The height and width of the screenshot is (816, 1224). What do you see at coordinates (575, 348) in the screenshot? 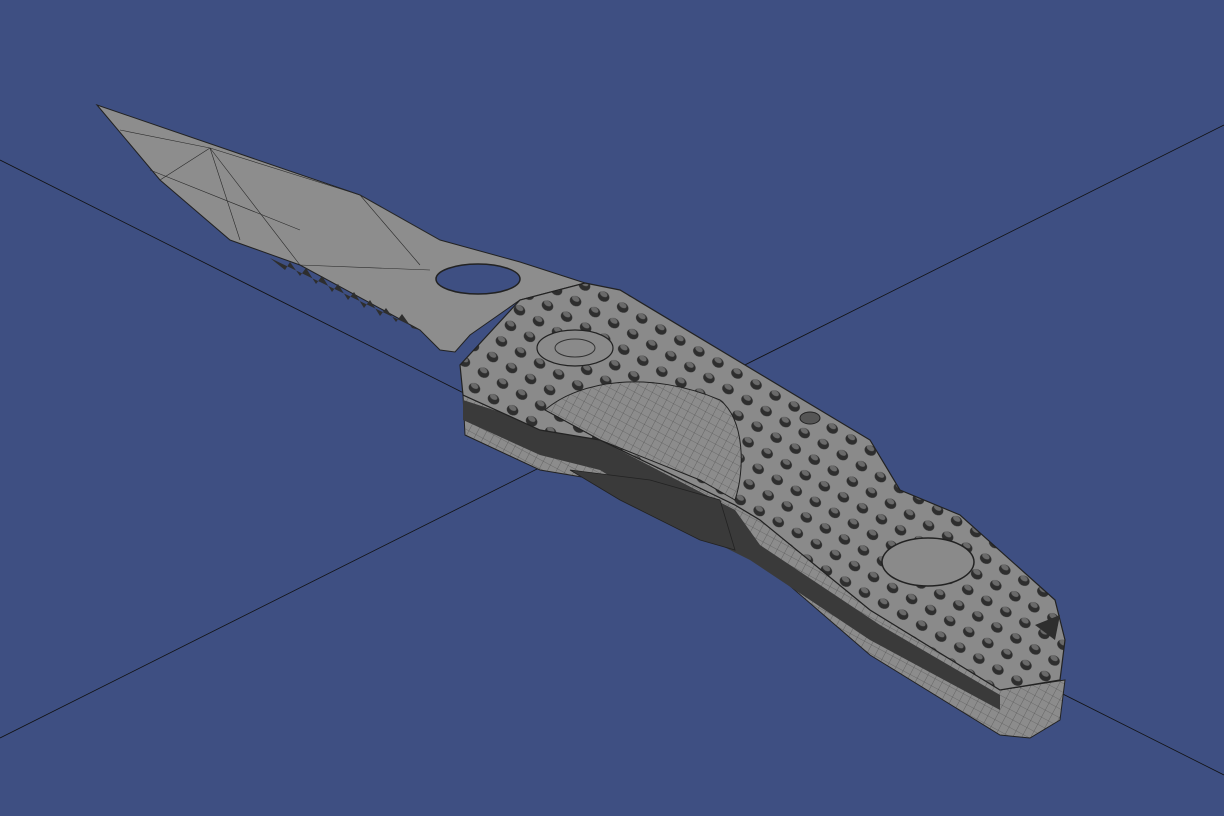
I see `pivot-screw` at bounding box center [575, 348].